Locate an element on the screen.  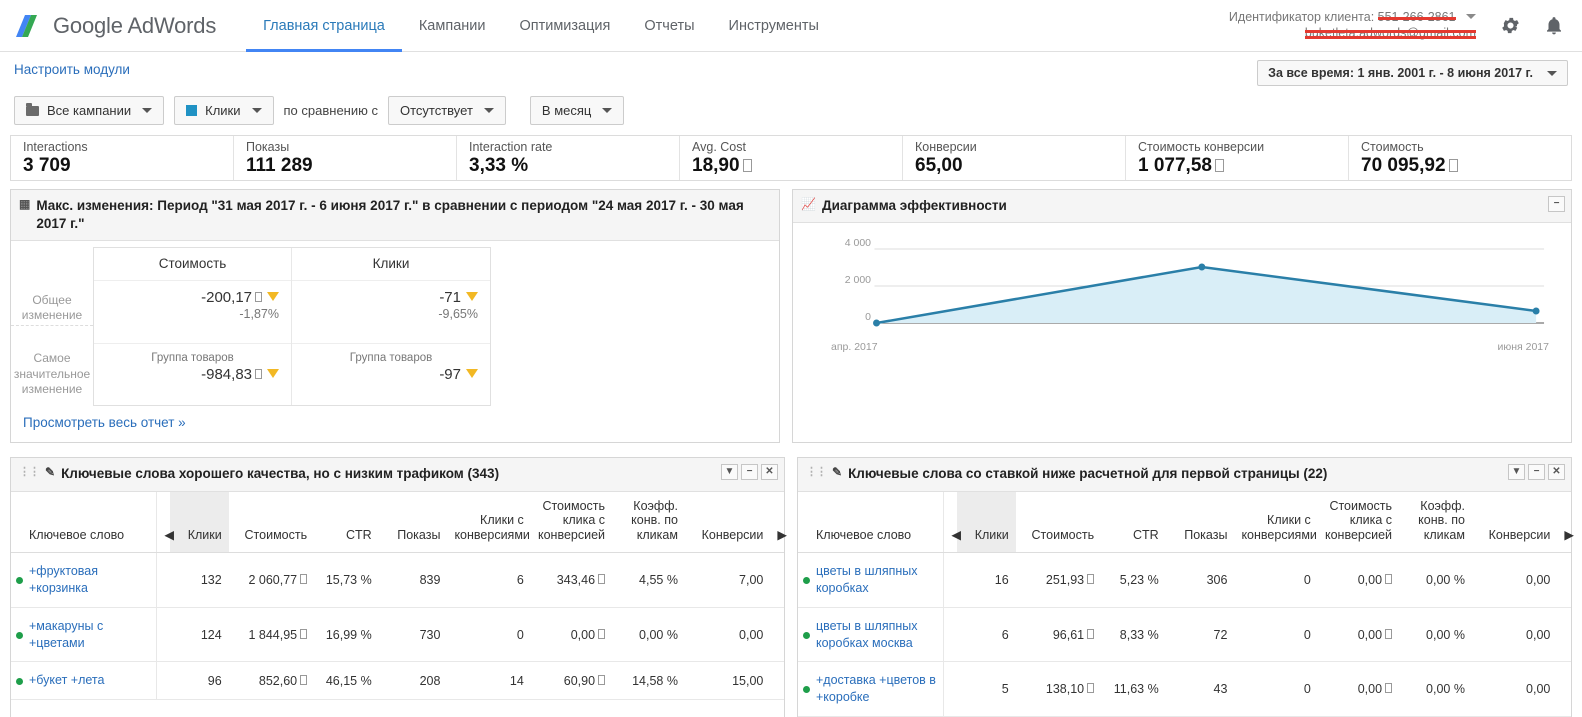
cell-cost: 852,60 is located at coordinates (271, 681).